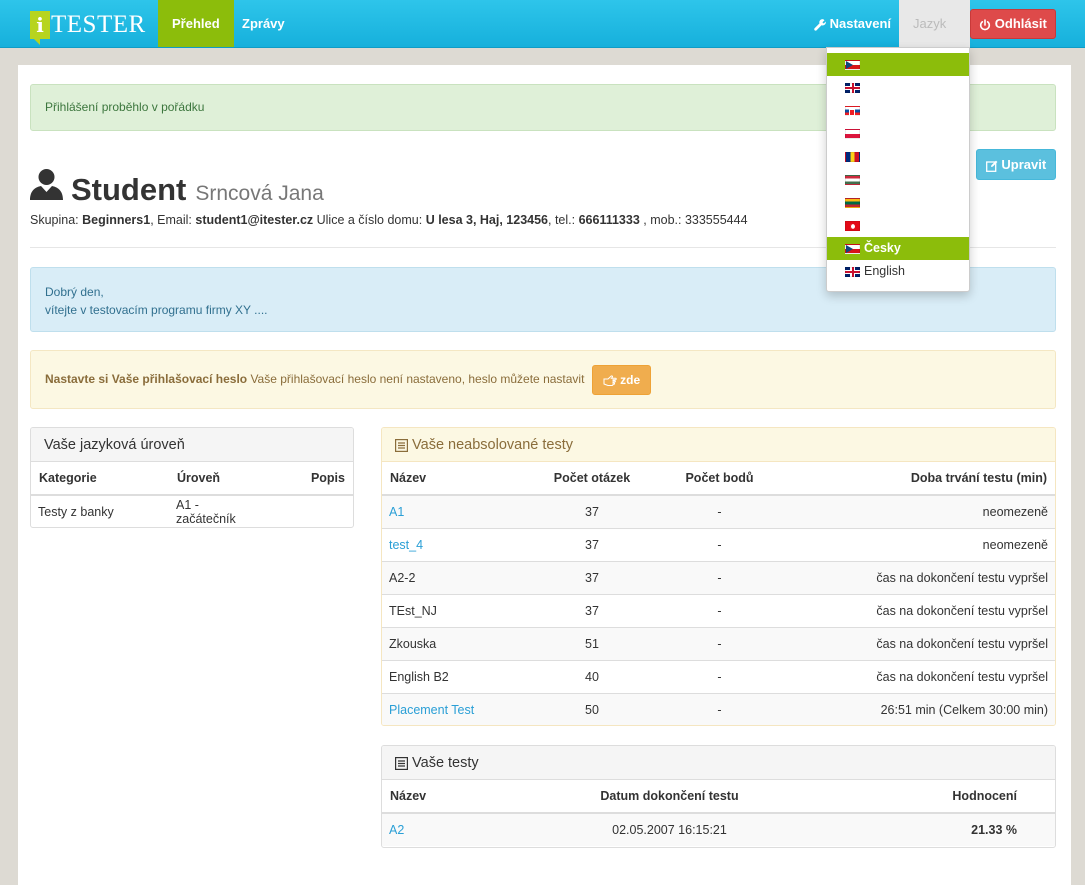  Describe the element at coordinates (308, 479) in the screenshot. I see `col-description: Popis` at that location.